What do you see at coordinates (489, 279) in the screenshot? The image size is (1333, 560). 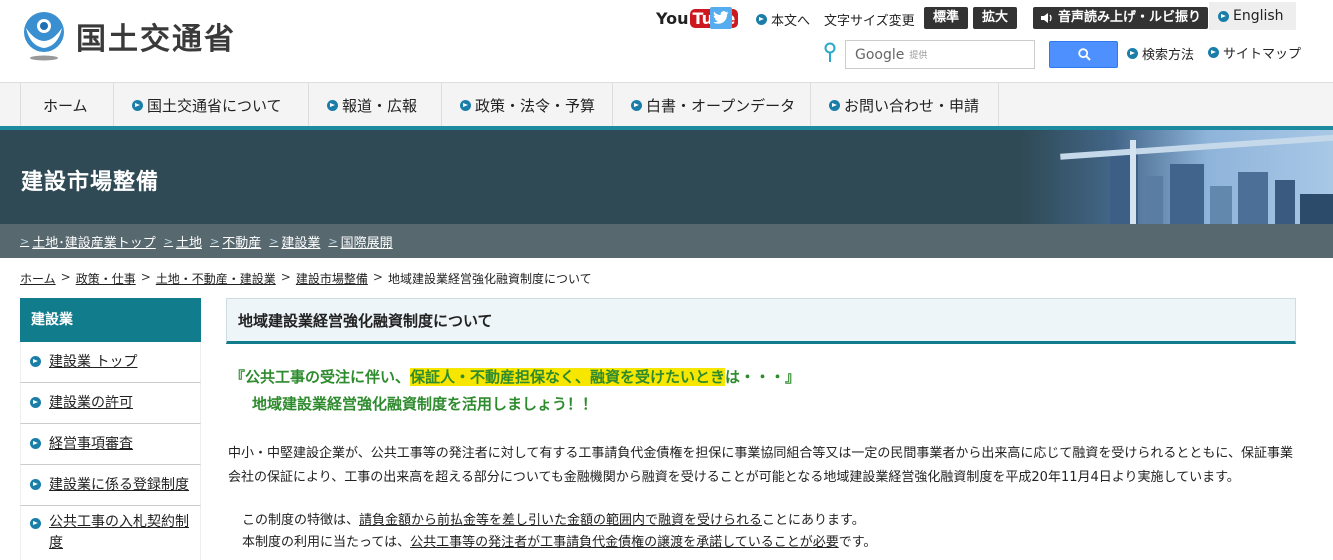 I see `breadcrumb-current: 地域建設業経営強化融資制度について` at bounding box center [489, 279].